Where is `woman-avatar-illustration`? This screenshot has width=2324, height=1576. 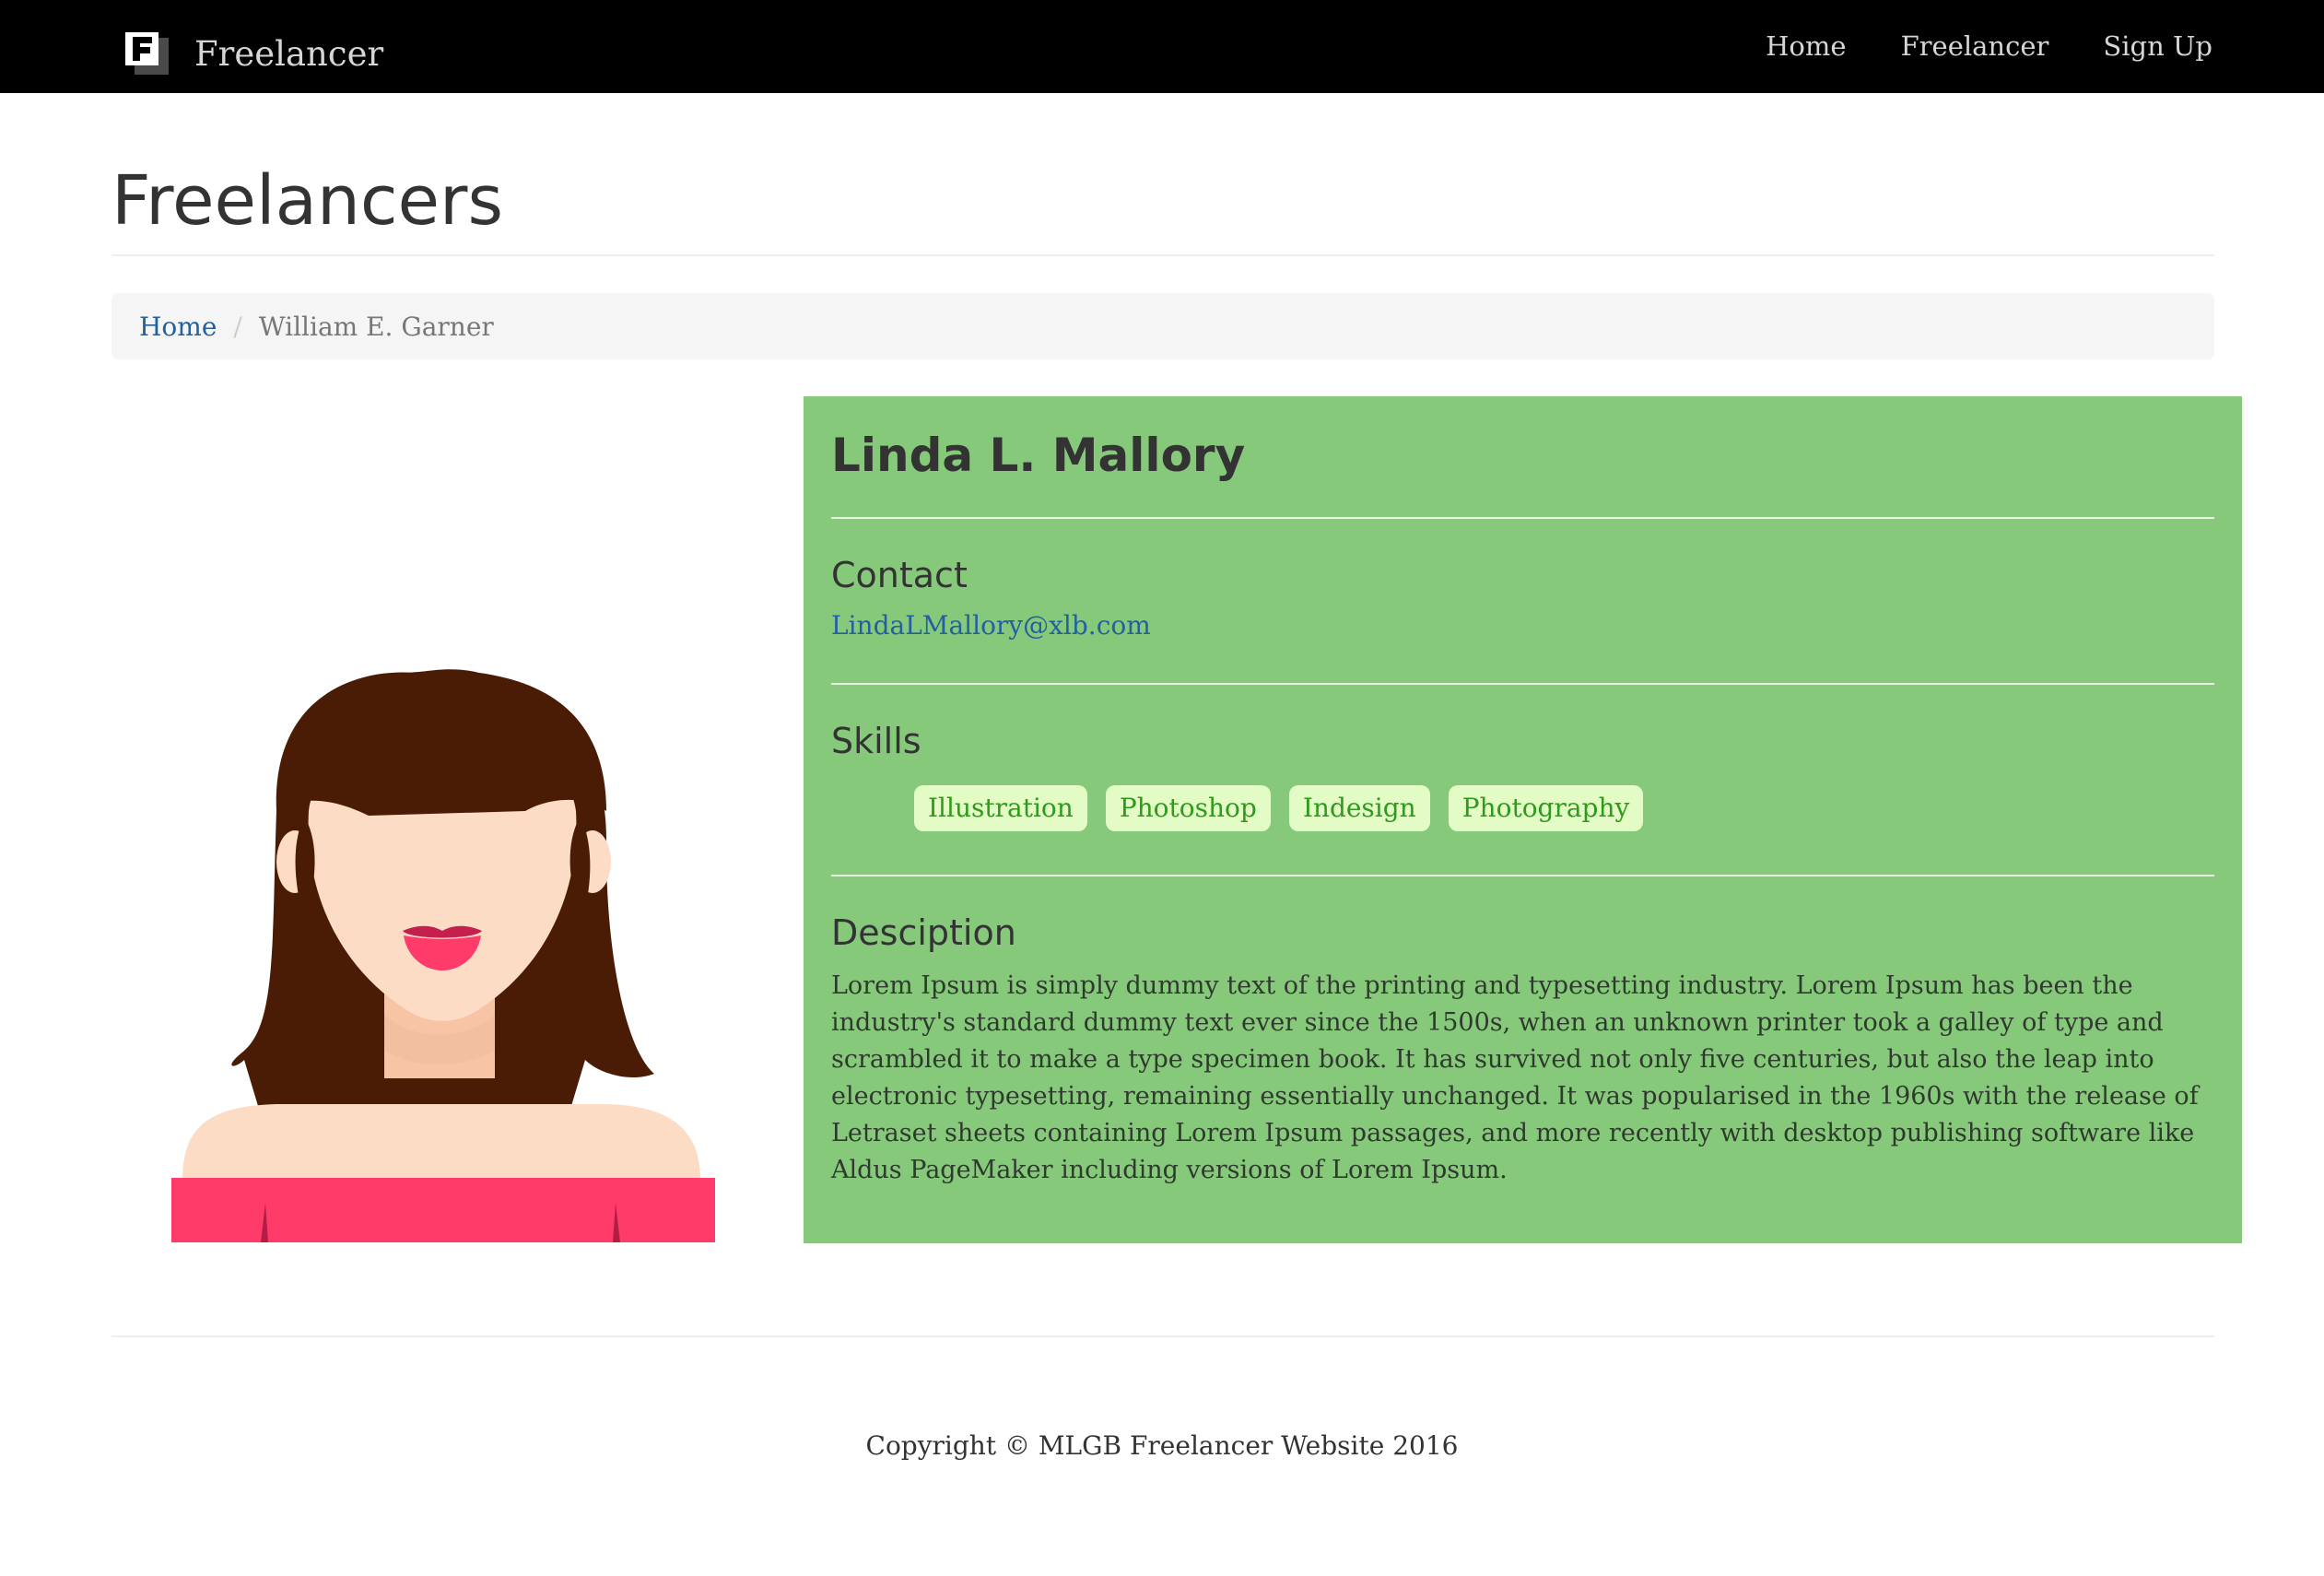 woman-avatar-illustration is located at coordinates (442, 954).